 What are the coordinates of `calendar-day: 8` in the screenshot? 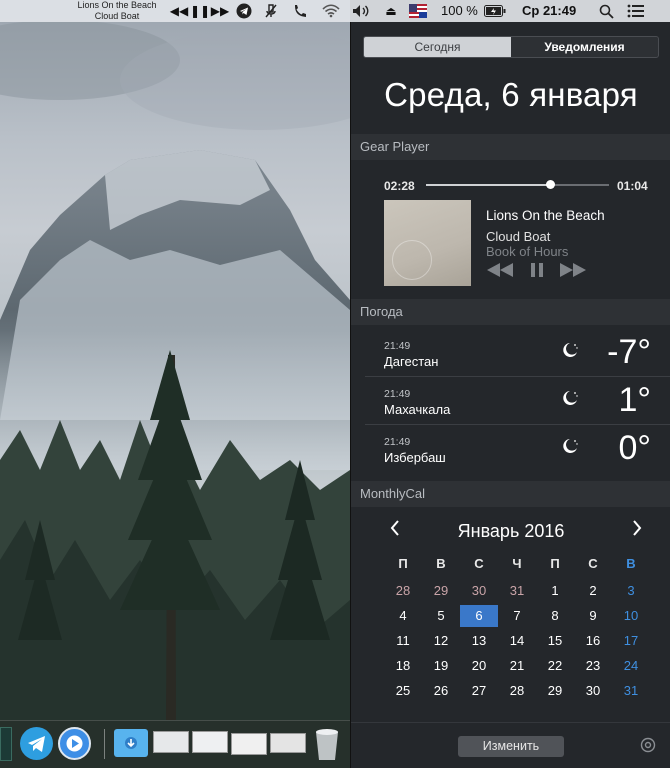 It's located at (555, 616).